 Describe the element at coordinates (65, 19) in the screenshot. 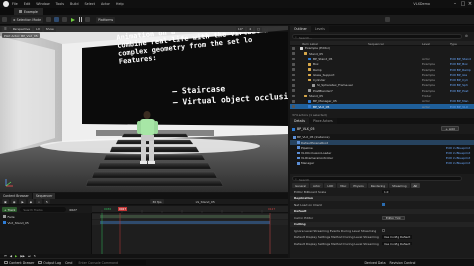

I see `cinematics-icon` at that location.